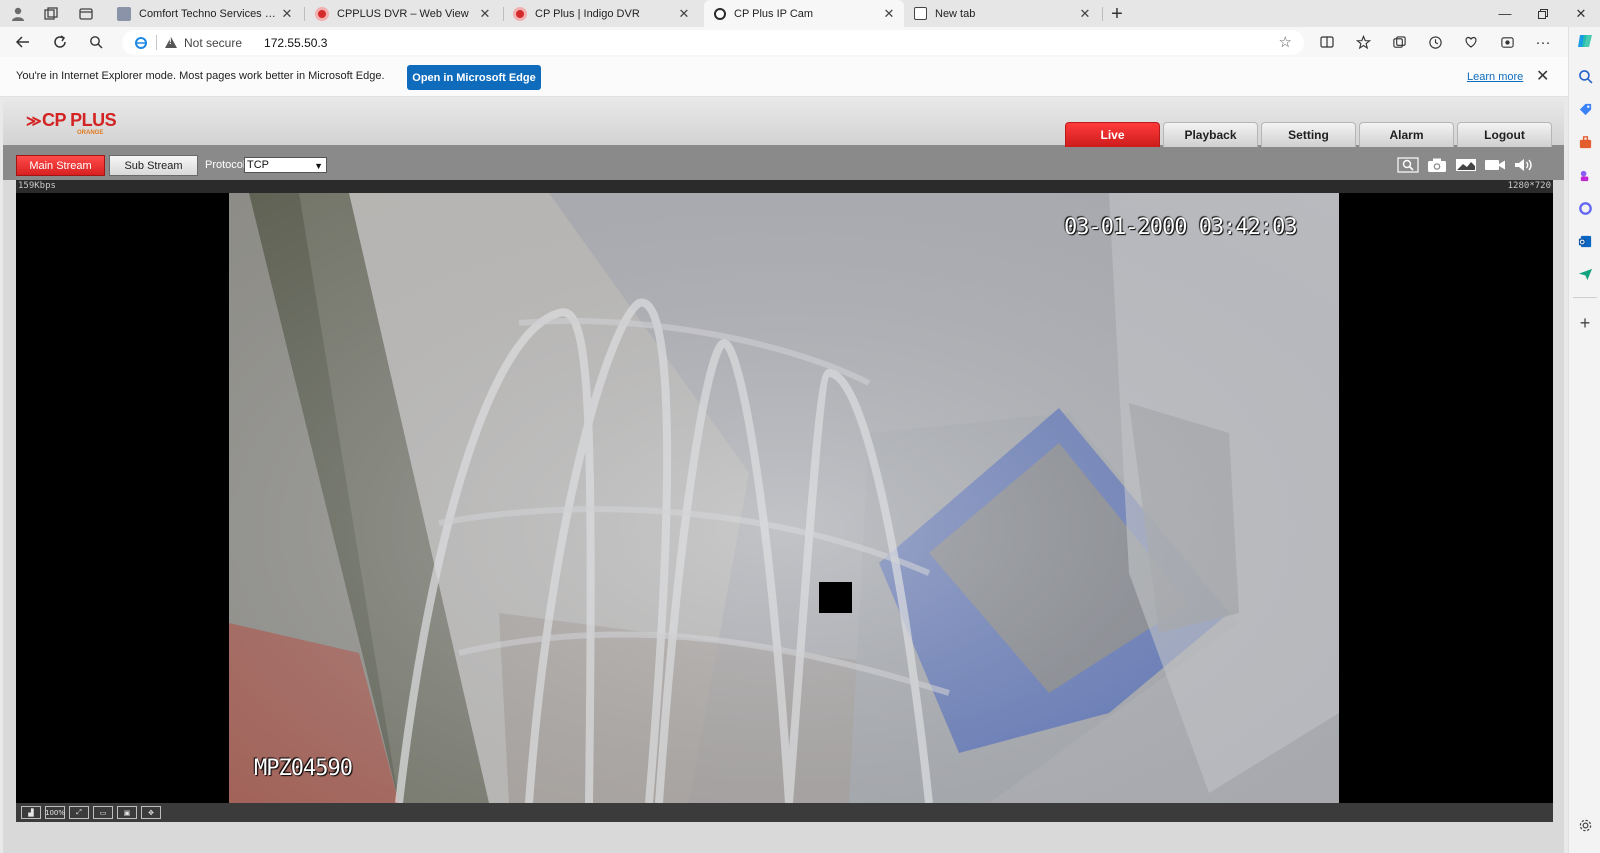  What do you see at coordinates (1504, 134) in the screenshot?
I see `nav-tab-logout: Logout` at bounding box center [1504, 134].